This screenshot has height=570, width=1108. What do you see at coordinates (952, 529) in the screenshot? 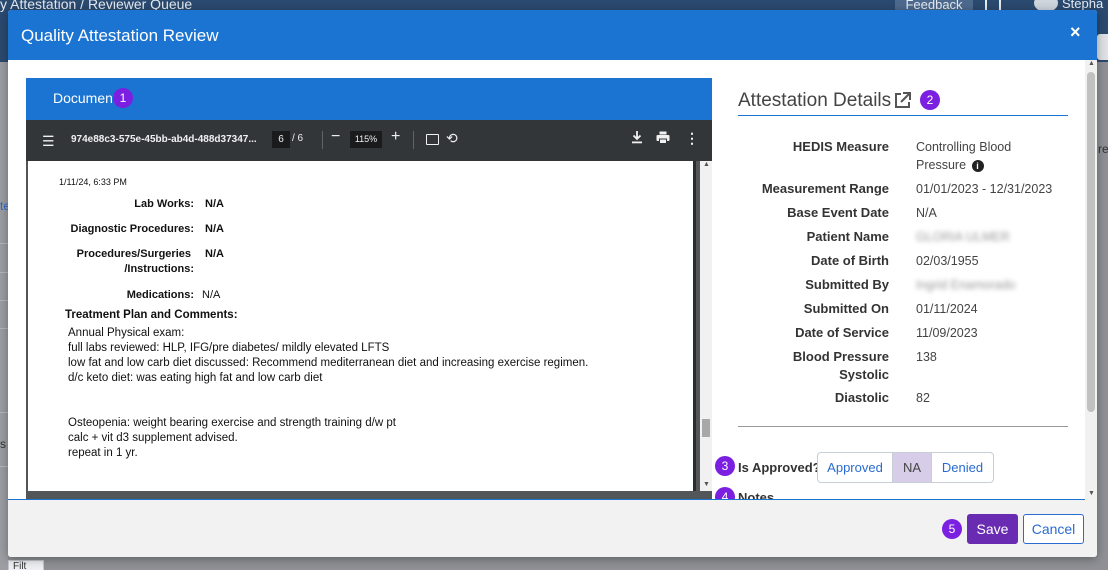
I see `callout-badge-5: 5` at bounding box center [952, 529].